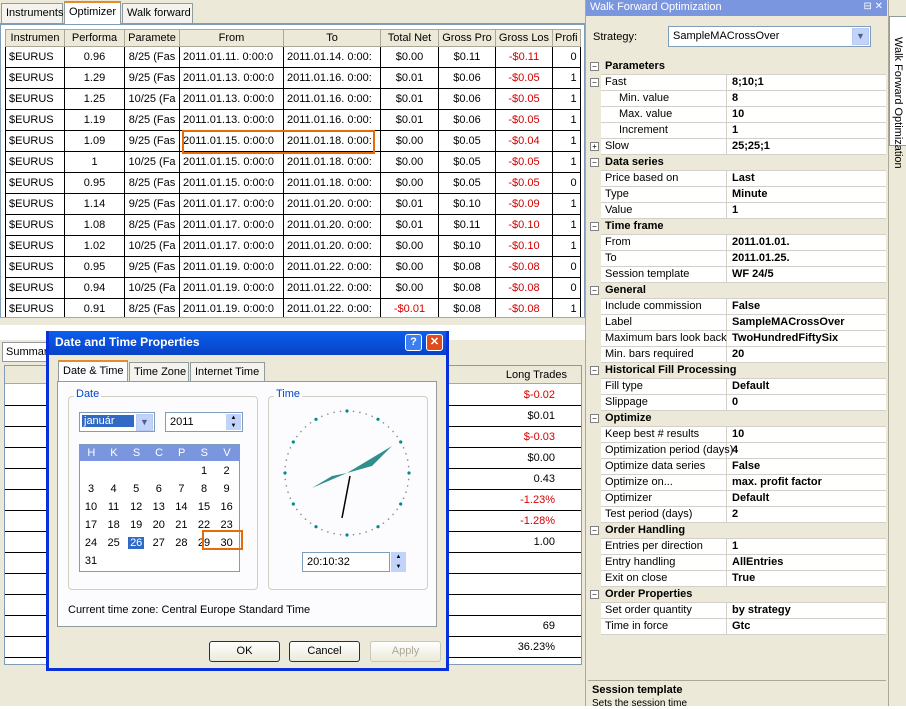 The height and width of the screenshot is (709, 906). I want to click on calendar-day: 15, so click(204, 507).